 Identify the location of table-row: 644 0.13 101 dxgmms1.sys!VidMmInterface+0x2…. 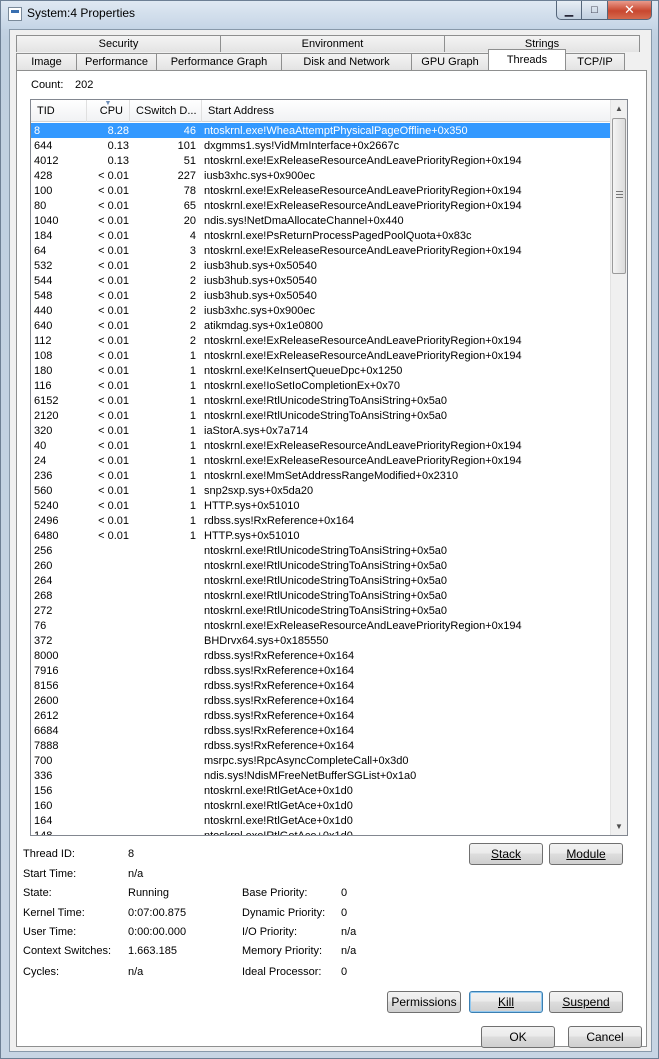
(321, 145).